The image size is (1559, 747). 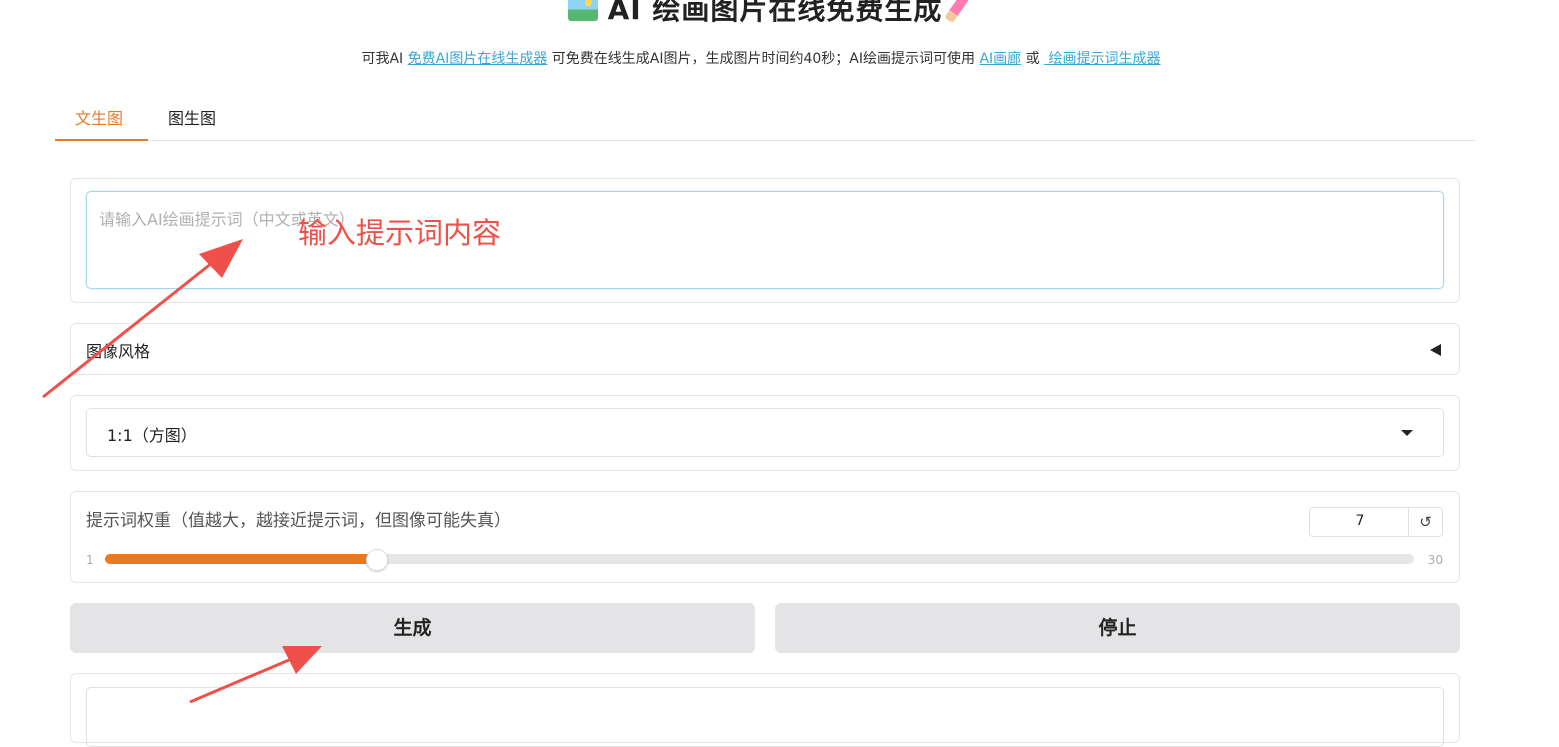 I want to click on prompt-weight-label: 提示词权重（值越大，越接近提示词，但图像可能失真）, so click(x=298, y=521).